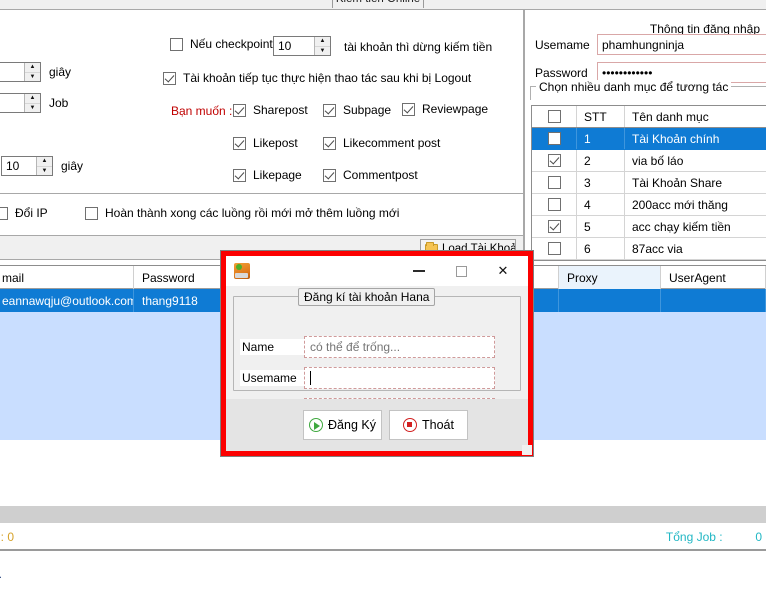 Image resolution: width=766 pixels, height=593 pixels. What do you see at coordinates (601, 182) in the screenshot?
I see `row-stt: 3` at bounding box center [601, 182].